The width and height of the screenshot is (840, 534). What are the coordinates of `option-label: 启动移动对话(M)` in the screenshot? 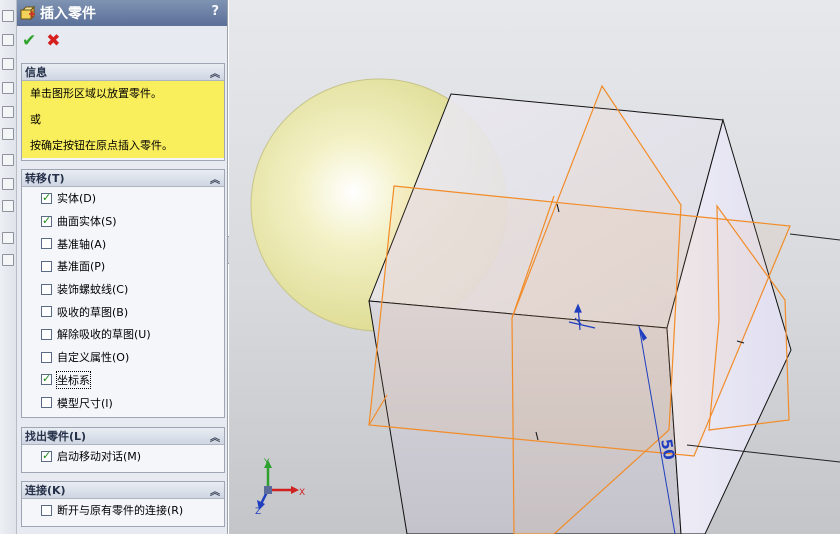 It's located at (99, 457).